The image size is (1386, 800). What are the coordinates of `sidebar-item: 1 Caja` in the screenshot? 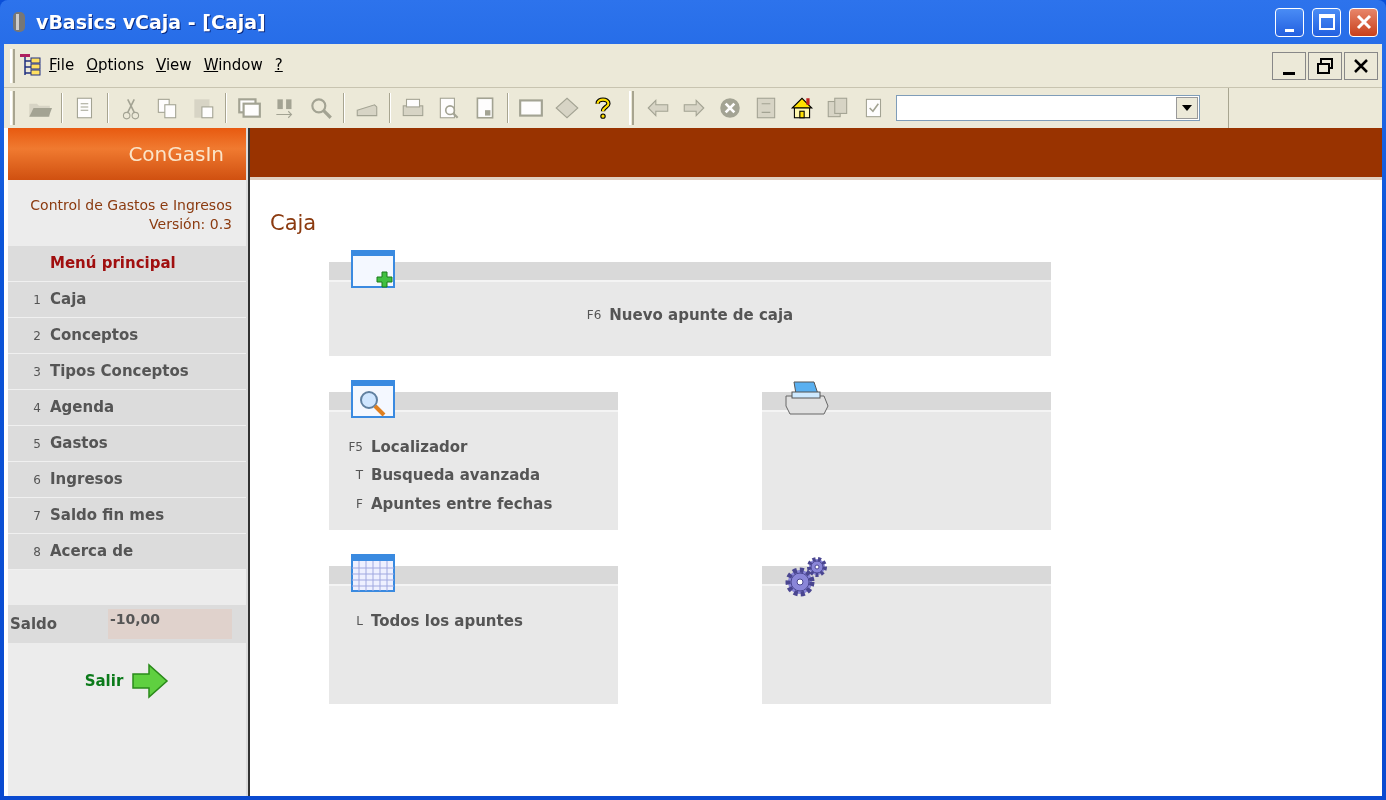 It's located at (127, 300).